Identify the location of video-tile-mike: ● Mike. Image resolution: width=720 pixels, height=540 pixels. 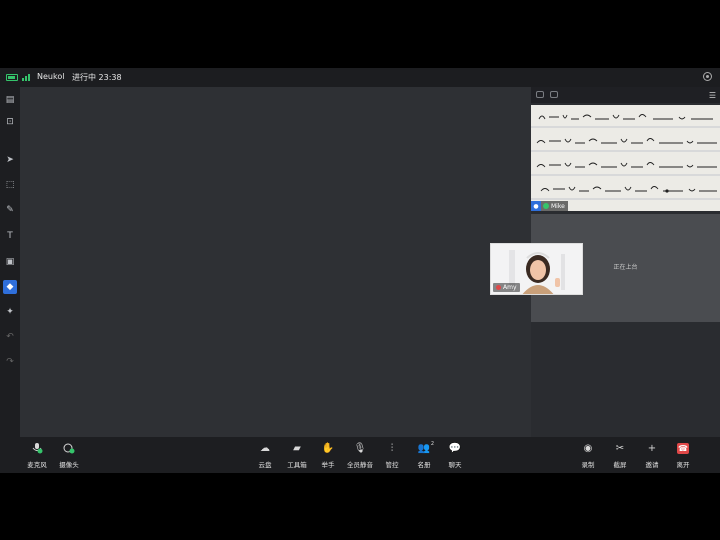
(625, 158).